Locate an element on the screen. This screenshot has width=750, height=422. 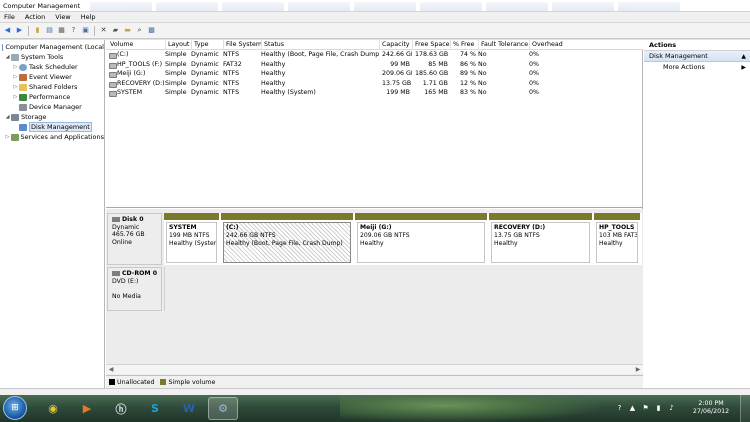
menu-file: File is located at coordinates (9, 17).